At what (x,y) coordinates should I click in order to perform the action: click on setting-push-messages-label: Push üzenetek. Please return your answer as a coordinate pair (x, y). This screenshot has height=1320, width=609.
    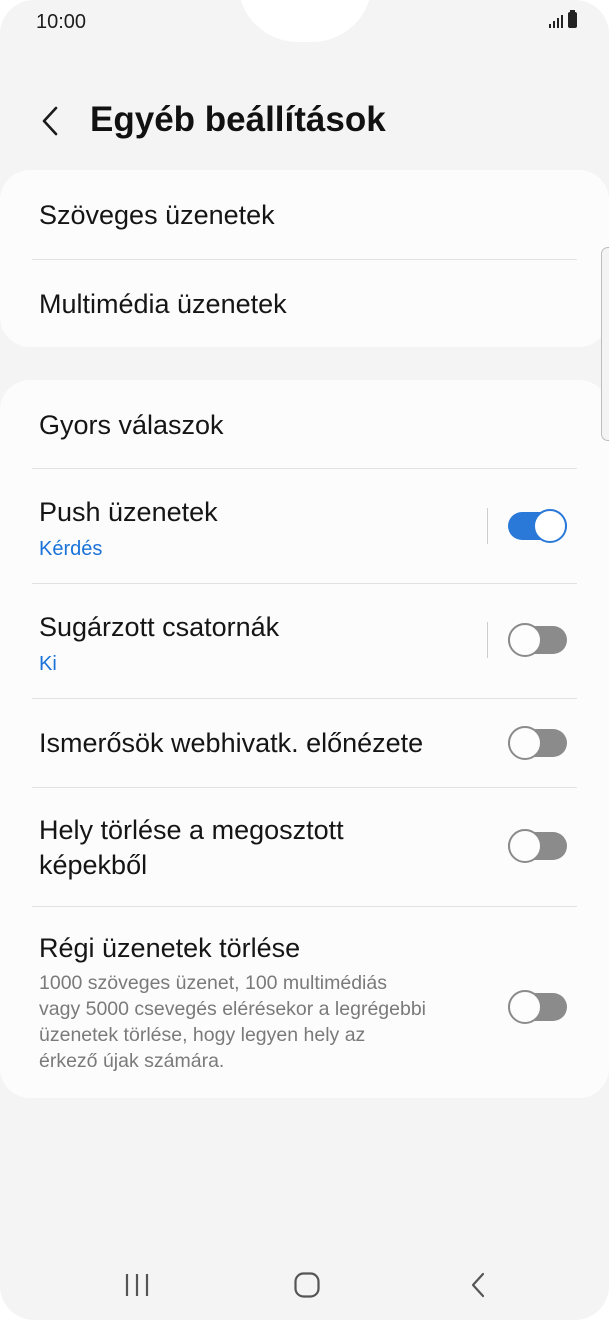
    Looking at the image, I should click on (128, 512).